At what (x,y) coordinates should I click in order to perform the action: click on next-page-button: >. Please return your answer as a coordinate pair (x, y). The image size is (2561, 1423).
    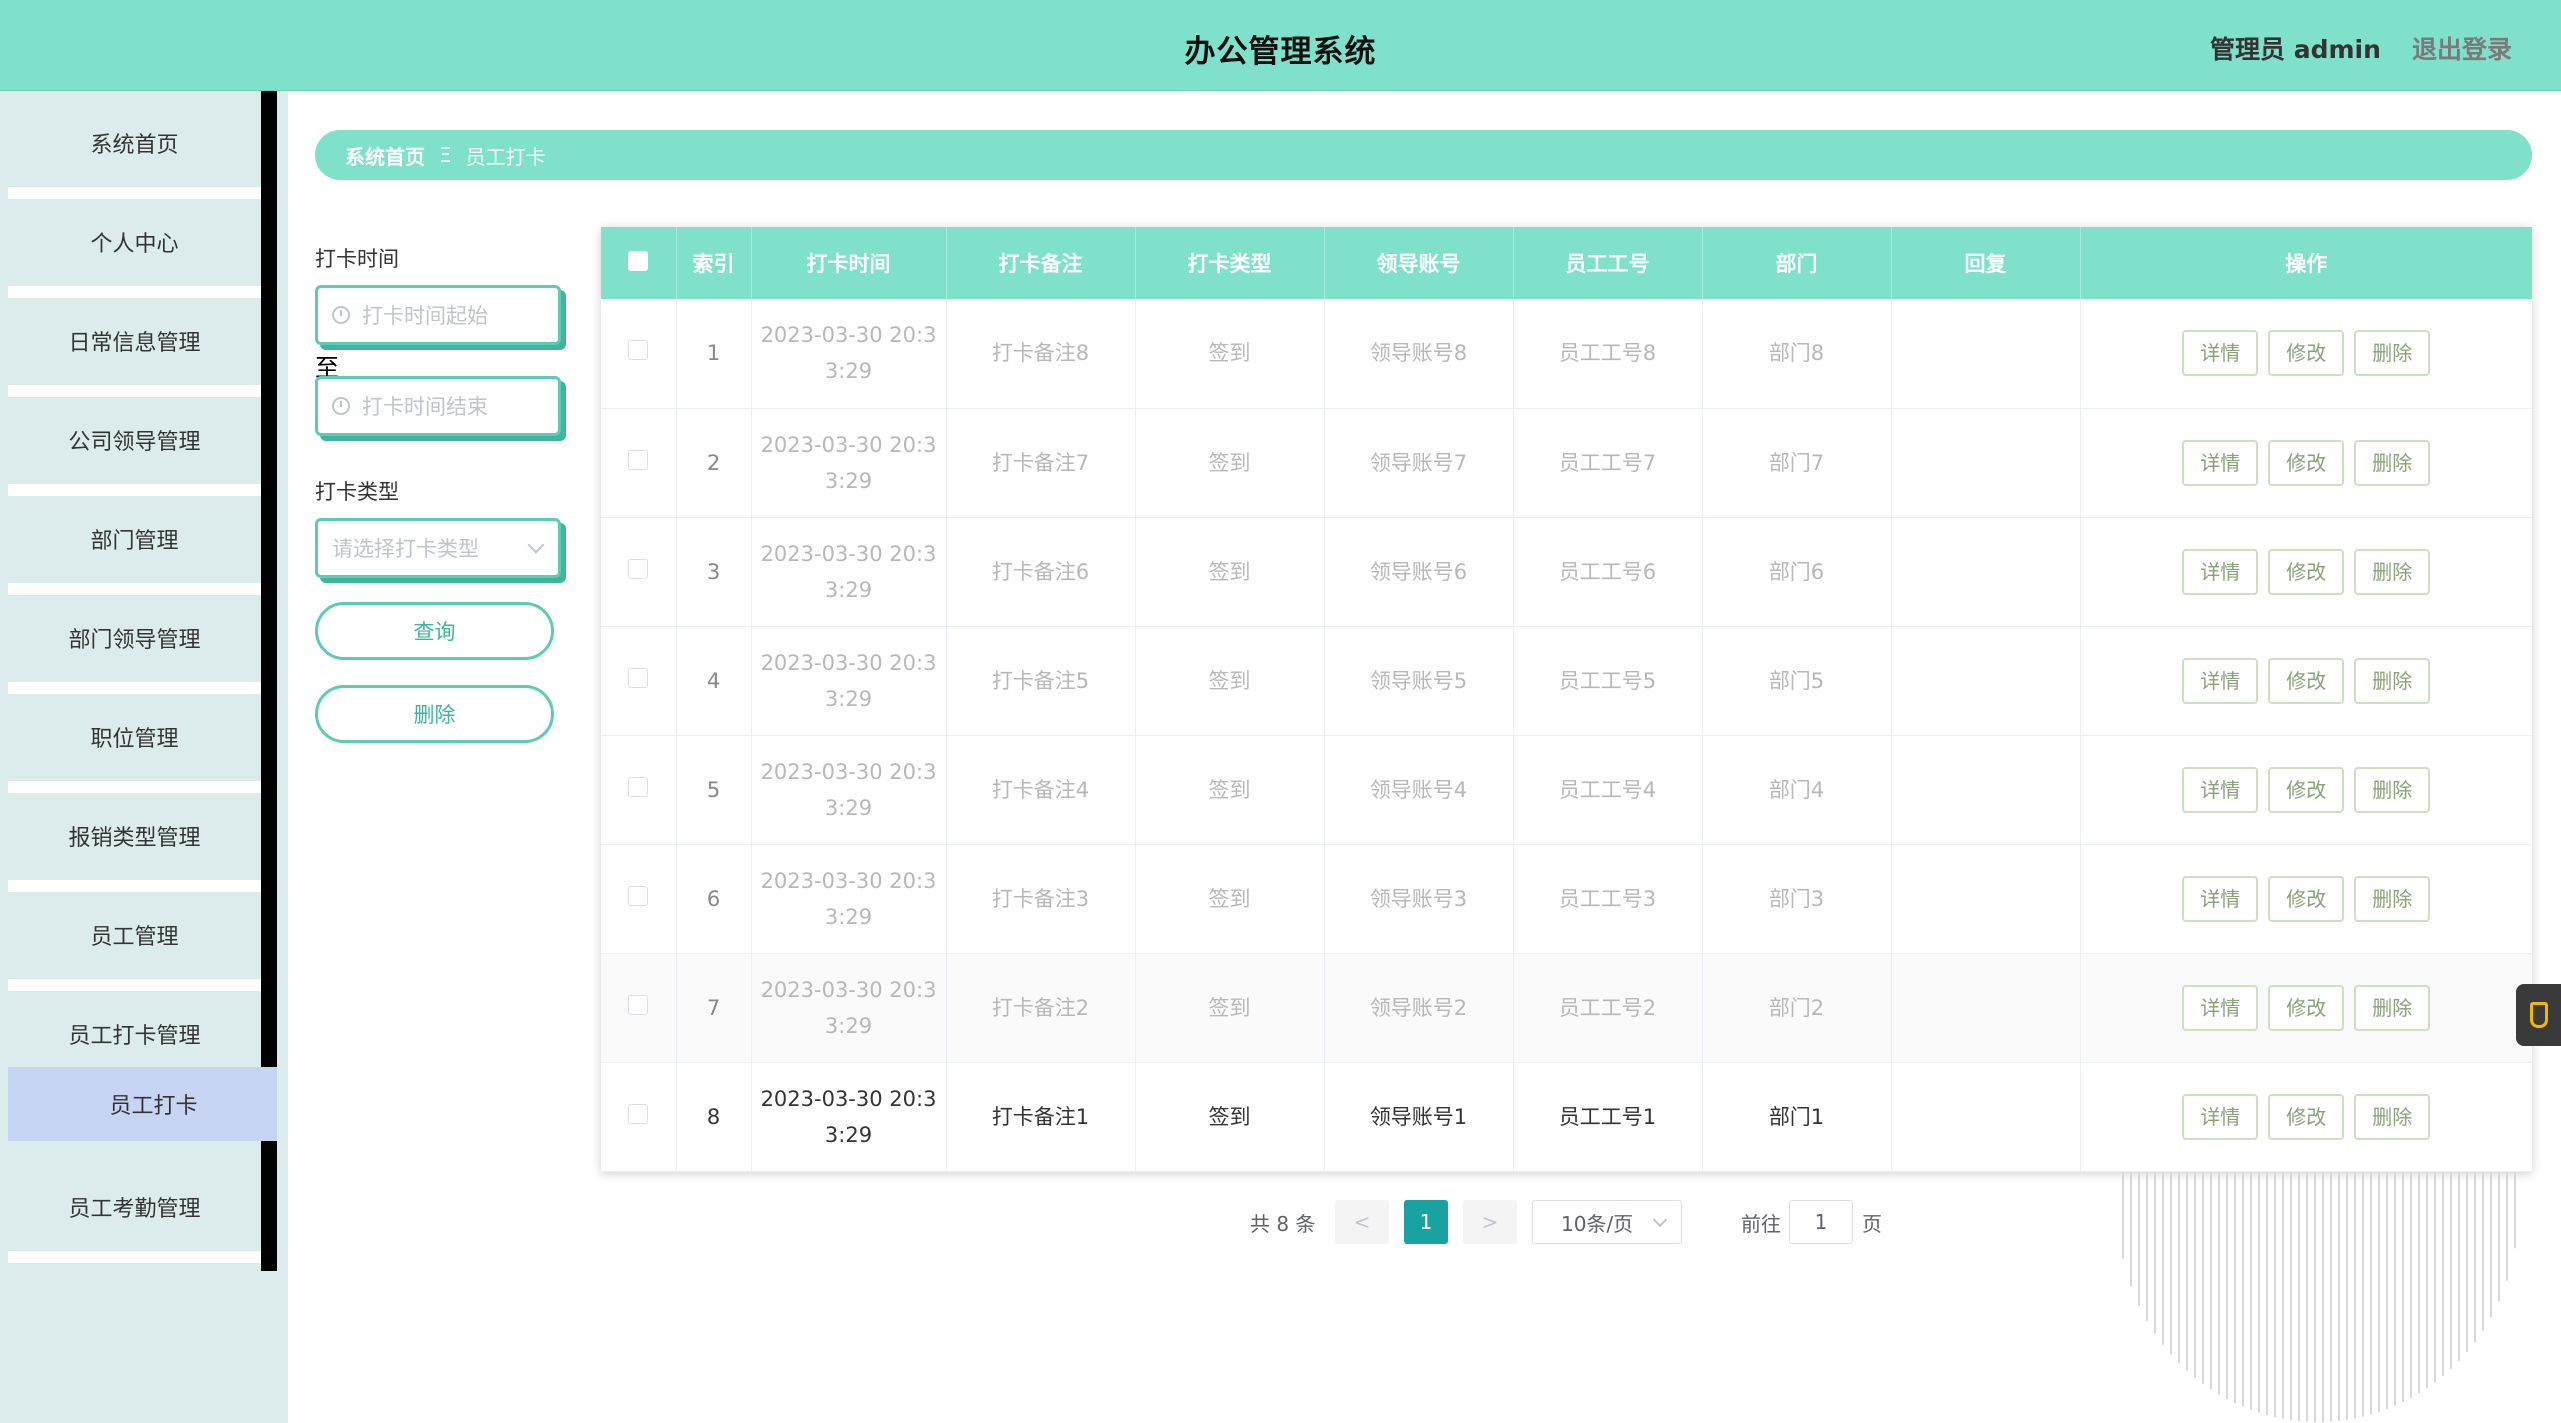
    Looking at the image, I should click on (1490, 1222).